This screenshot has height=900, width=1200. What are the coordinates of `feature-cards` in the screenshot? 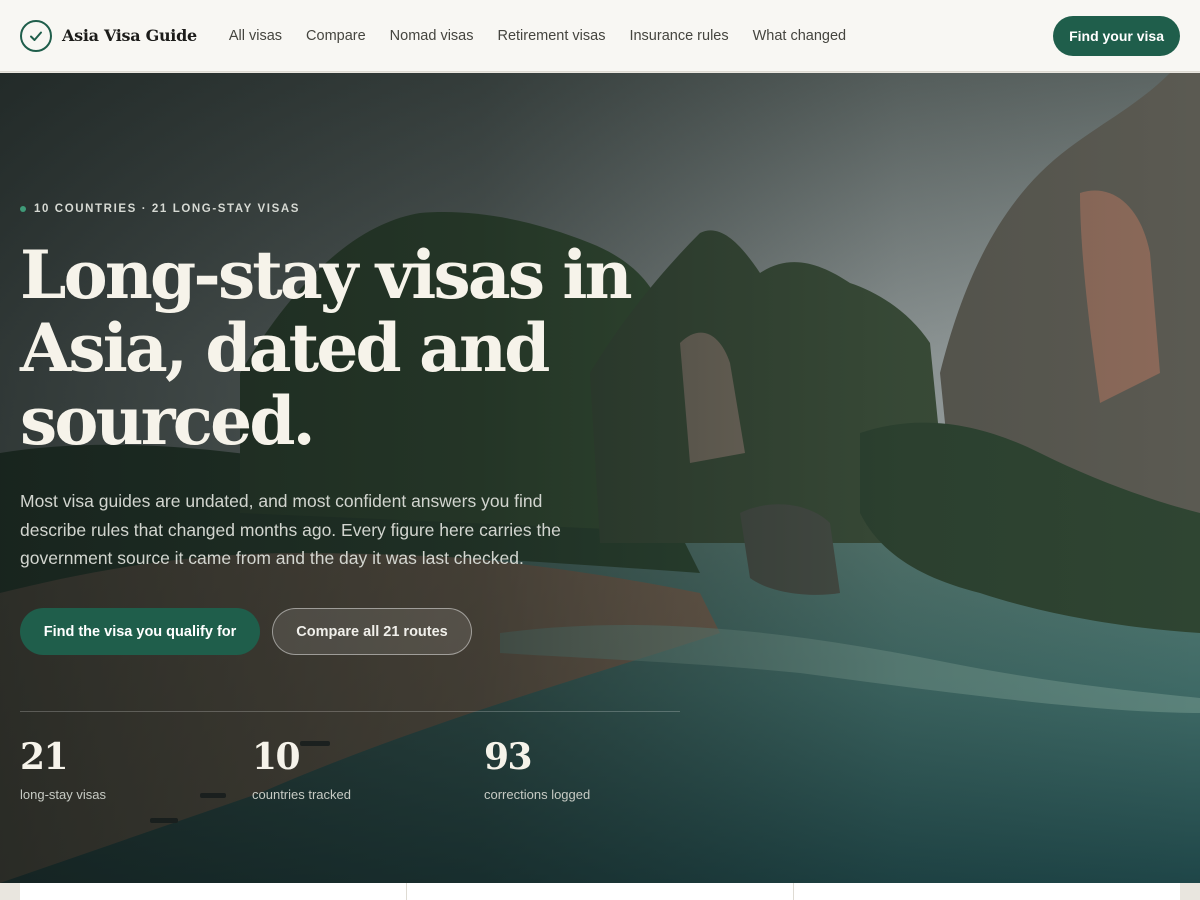 It's located at (600, 891).